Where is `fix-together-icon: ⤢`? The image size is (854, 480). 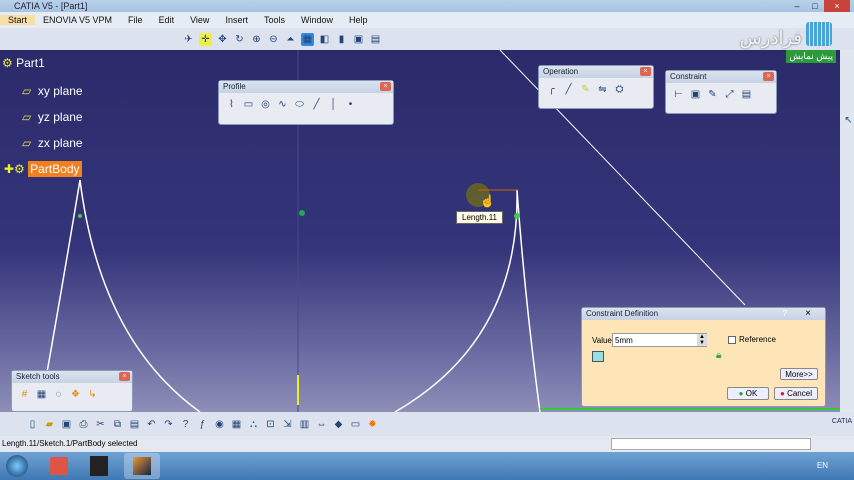
fix-together-icon: ⤢ is located at coordinates (729, 94).